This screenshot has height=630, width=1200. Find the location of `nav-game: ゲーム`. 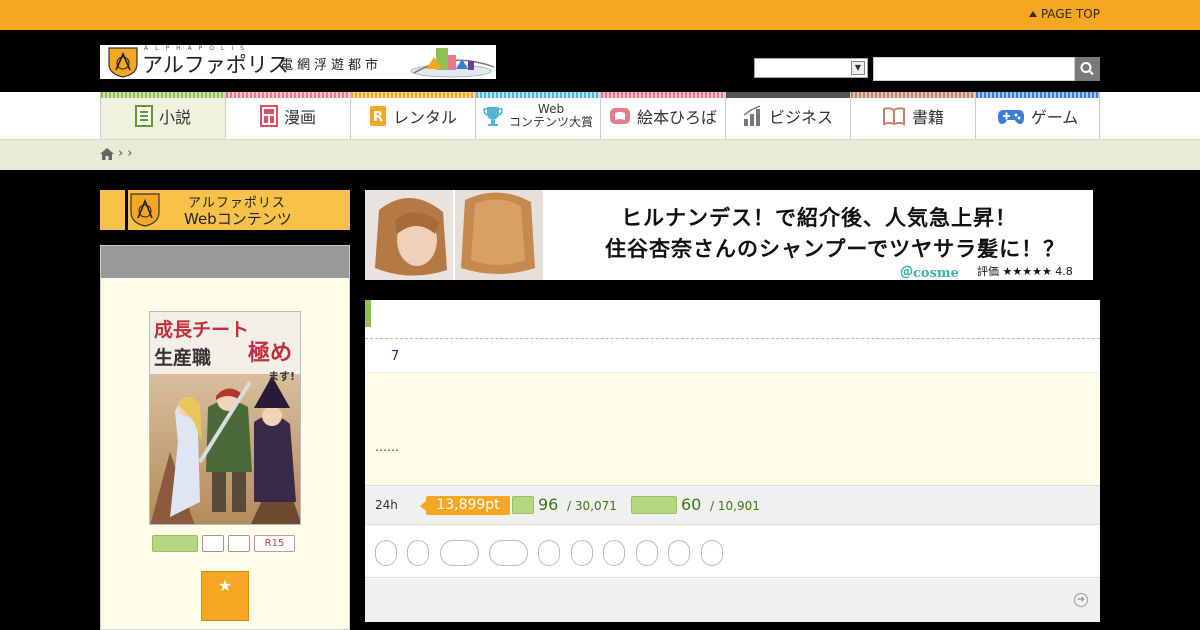

nav-game: ゲーム is located at coordinates (1037, 115).